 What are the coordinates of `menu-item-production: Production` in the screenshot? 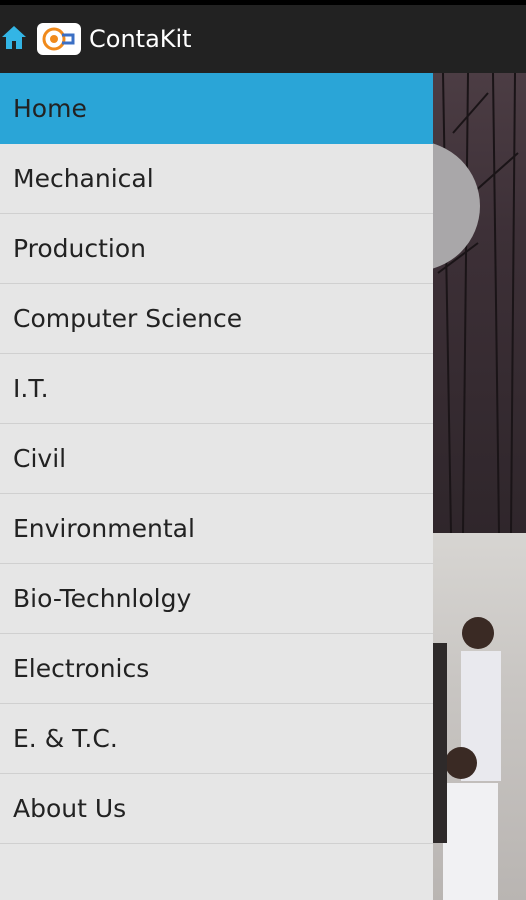 It's located at (216, 249).